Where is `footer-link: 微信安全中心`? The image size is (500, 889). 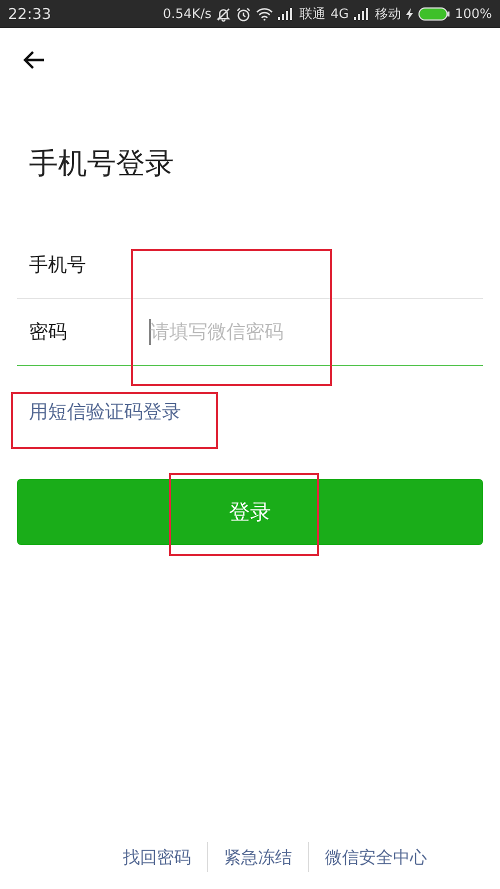 footer-link: 微信安全中心 is located at coordinates (376, 857).